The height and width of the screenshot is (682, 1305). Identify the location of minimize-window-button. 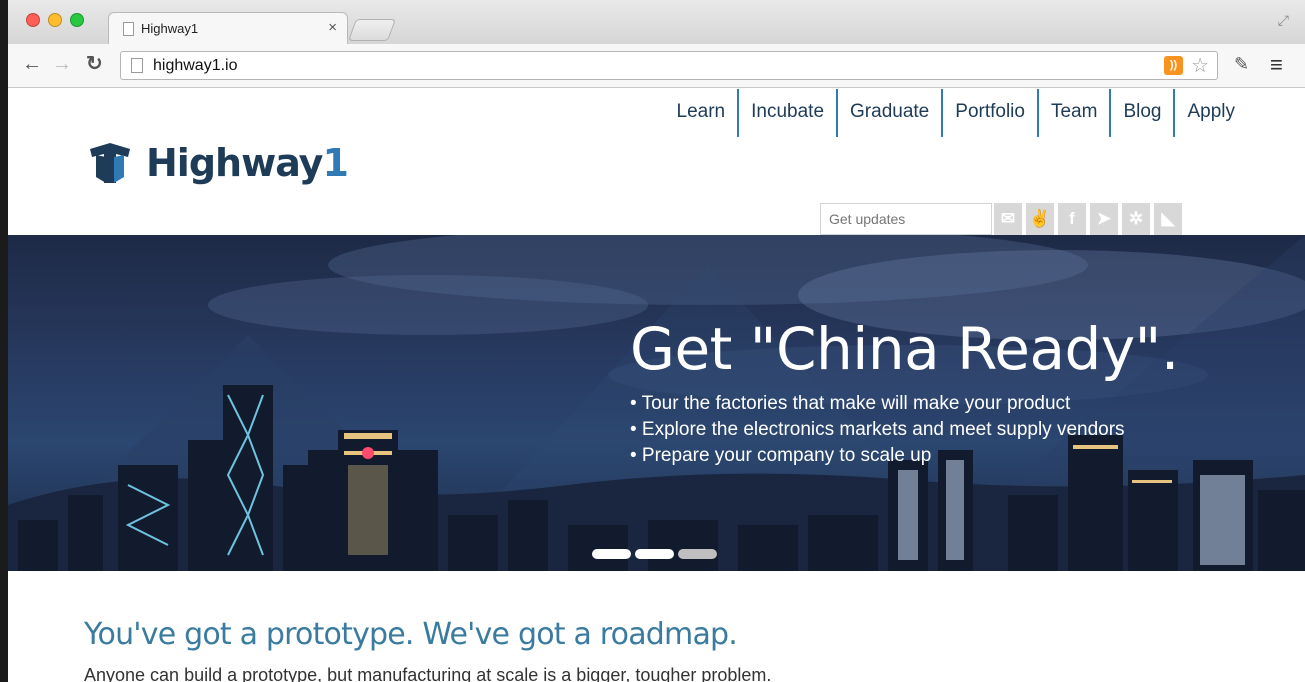
(55, 20).